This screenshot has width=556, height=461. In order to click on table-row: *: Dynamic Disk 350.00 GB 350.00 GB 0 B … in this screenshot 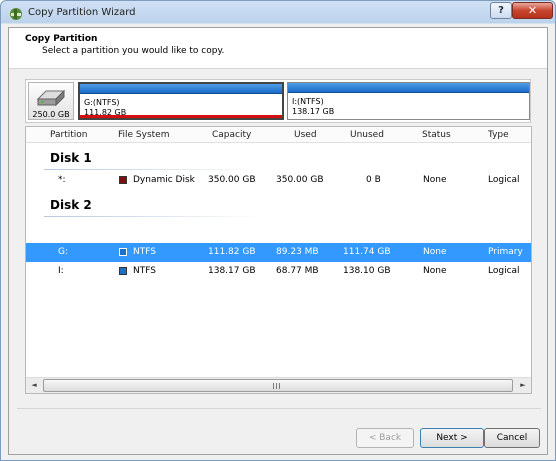, I will do `click(278, 180)`.